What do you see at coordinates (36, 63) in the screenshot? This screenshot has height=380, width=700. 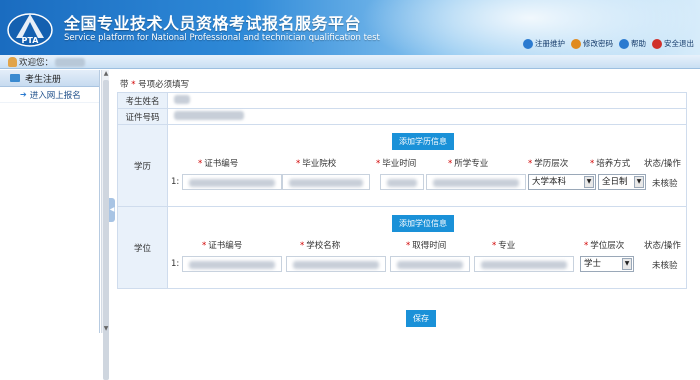 I see `welcome-label: 欢迎您：` at bounding box center [36, 63].